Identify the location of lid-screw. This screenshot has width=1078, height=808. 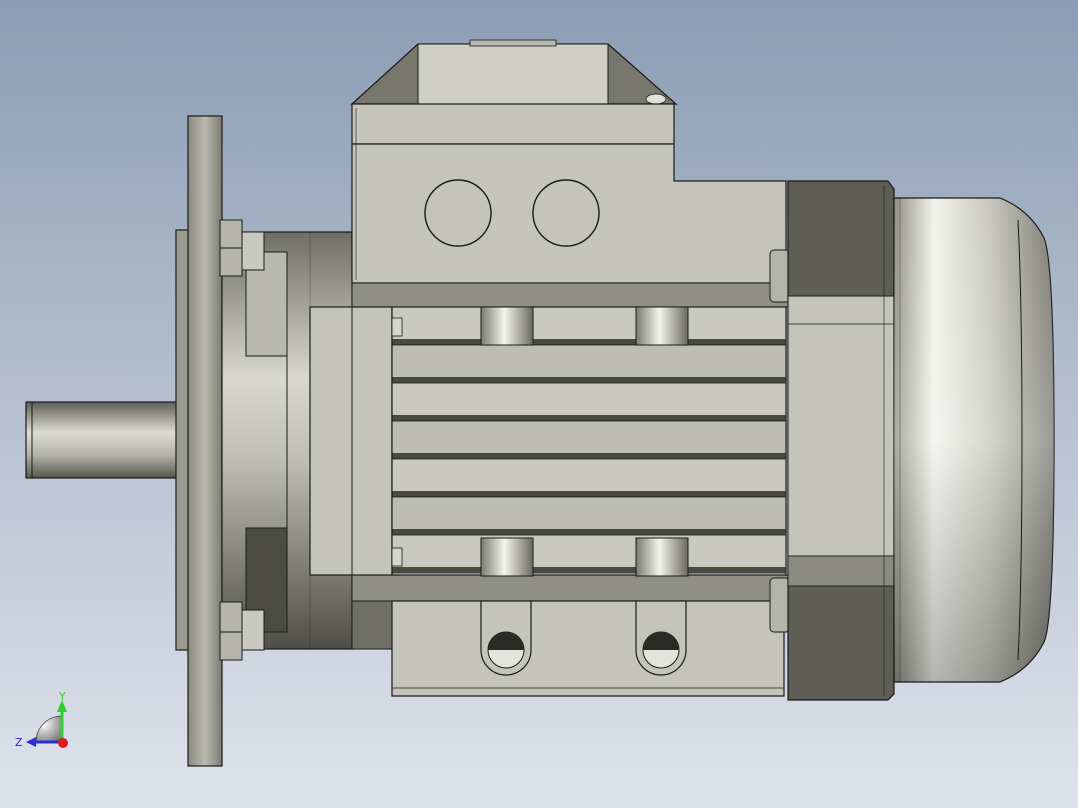
(656, 99).